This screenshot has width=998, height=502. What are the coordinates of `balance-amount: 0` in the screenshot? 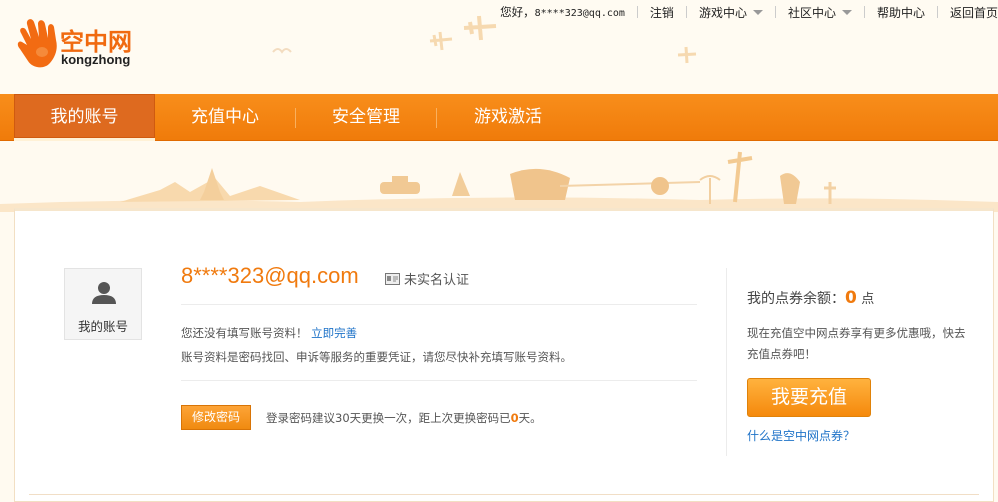 It's located at (851, 298).